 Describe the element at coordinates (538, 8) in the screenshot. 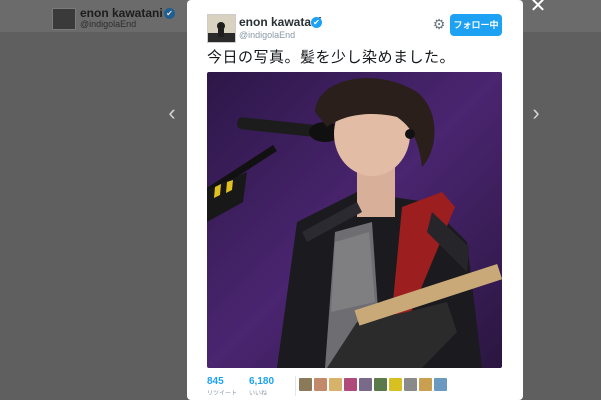

I see `close-icon: ✕` at that location.